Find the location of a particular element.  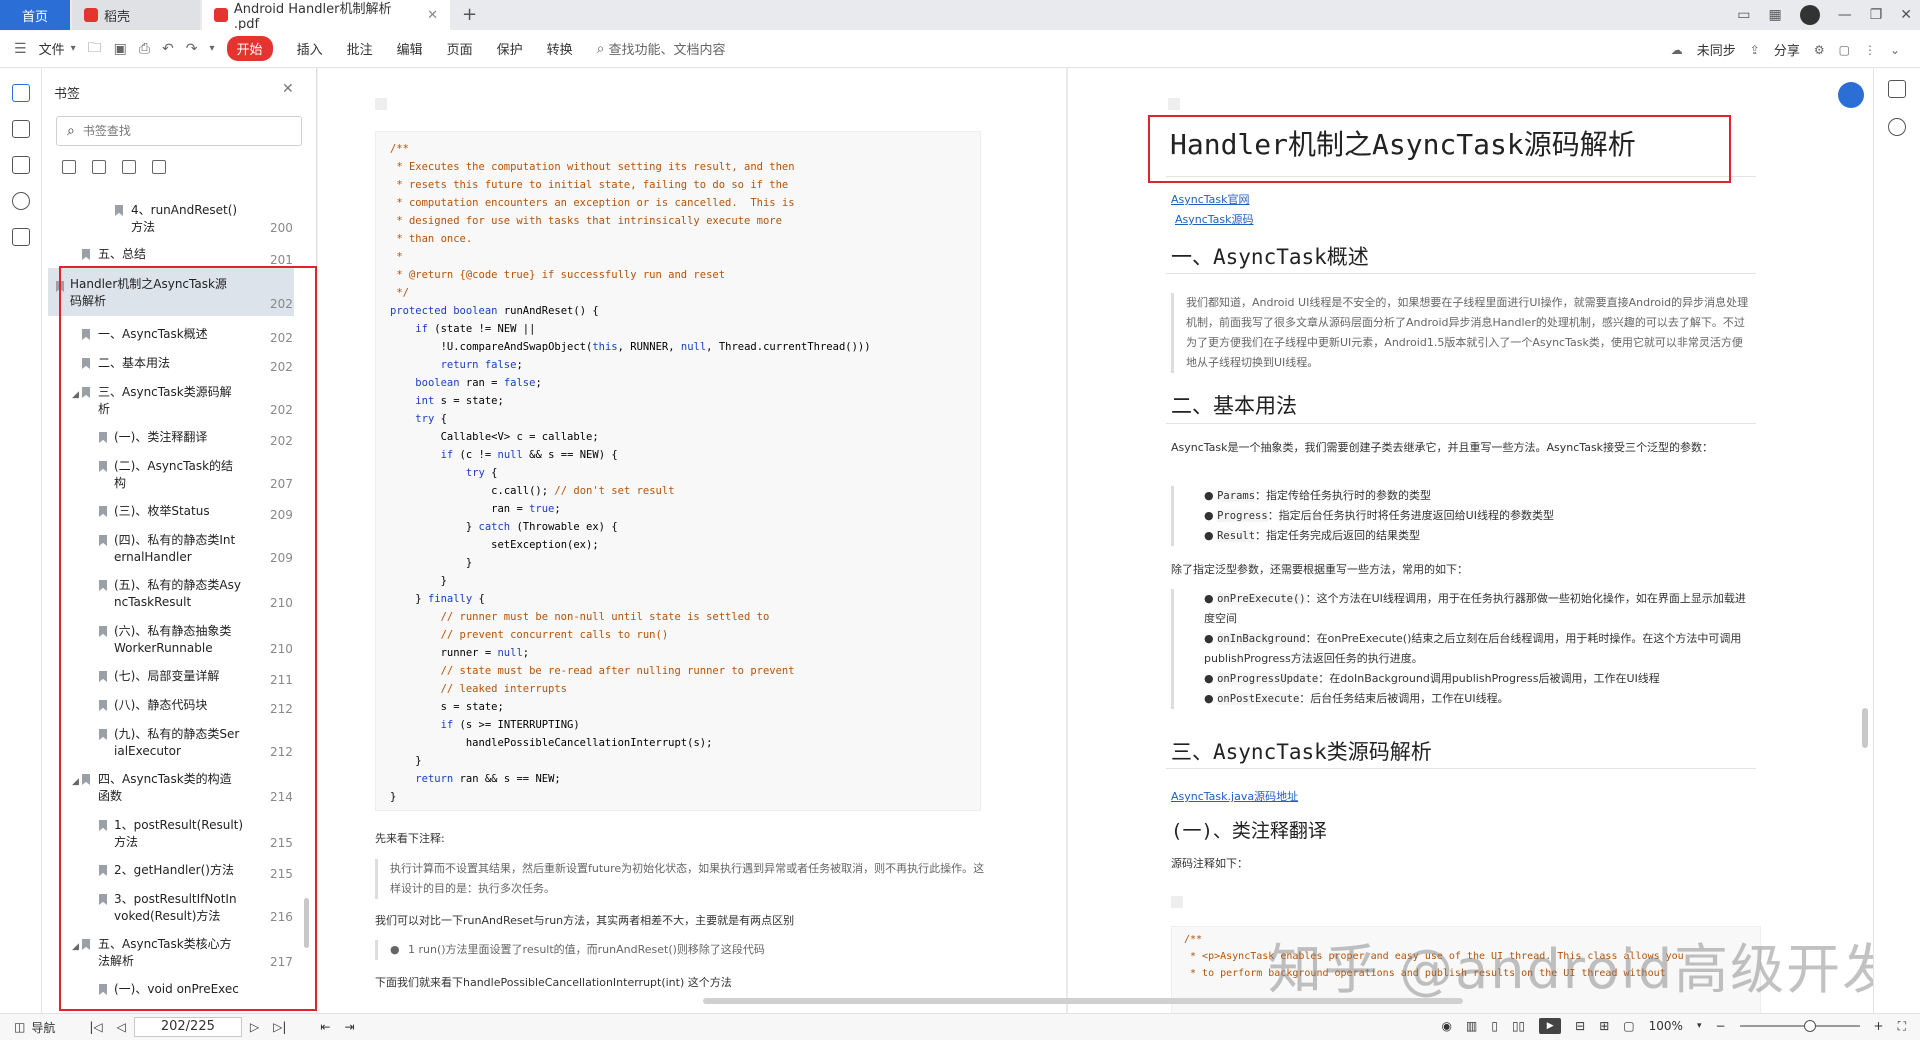

bookmark-search-input is located at coordinates (177, 131).